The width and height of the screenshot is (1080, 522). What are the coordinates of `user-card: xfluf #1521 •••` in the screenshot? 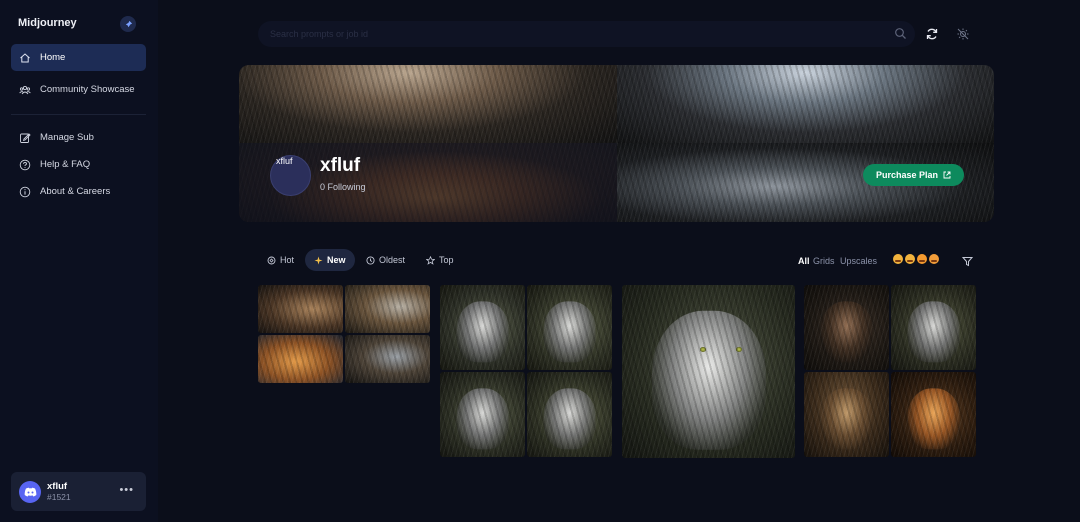 It's located at (78, 491).